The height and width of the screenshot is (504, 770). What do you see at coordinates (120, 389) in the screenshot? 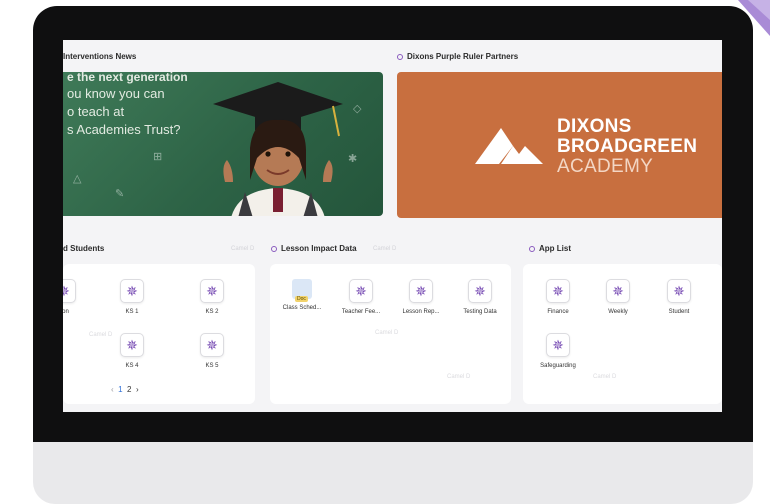
I see `pager-page-1: 1` at bounding box center [120, 389].